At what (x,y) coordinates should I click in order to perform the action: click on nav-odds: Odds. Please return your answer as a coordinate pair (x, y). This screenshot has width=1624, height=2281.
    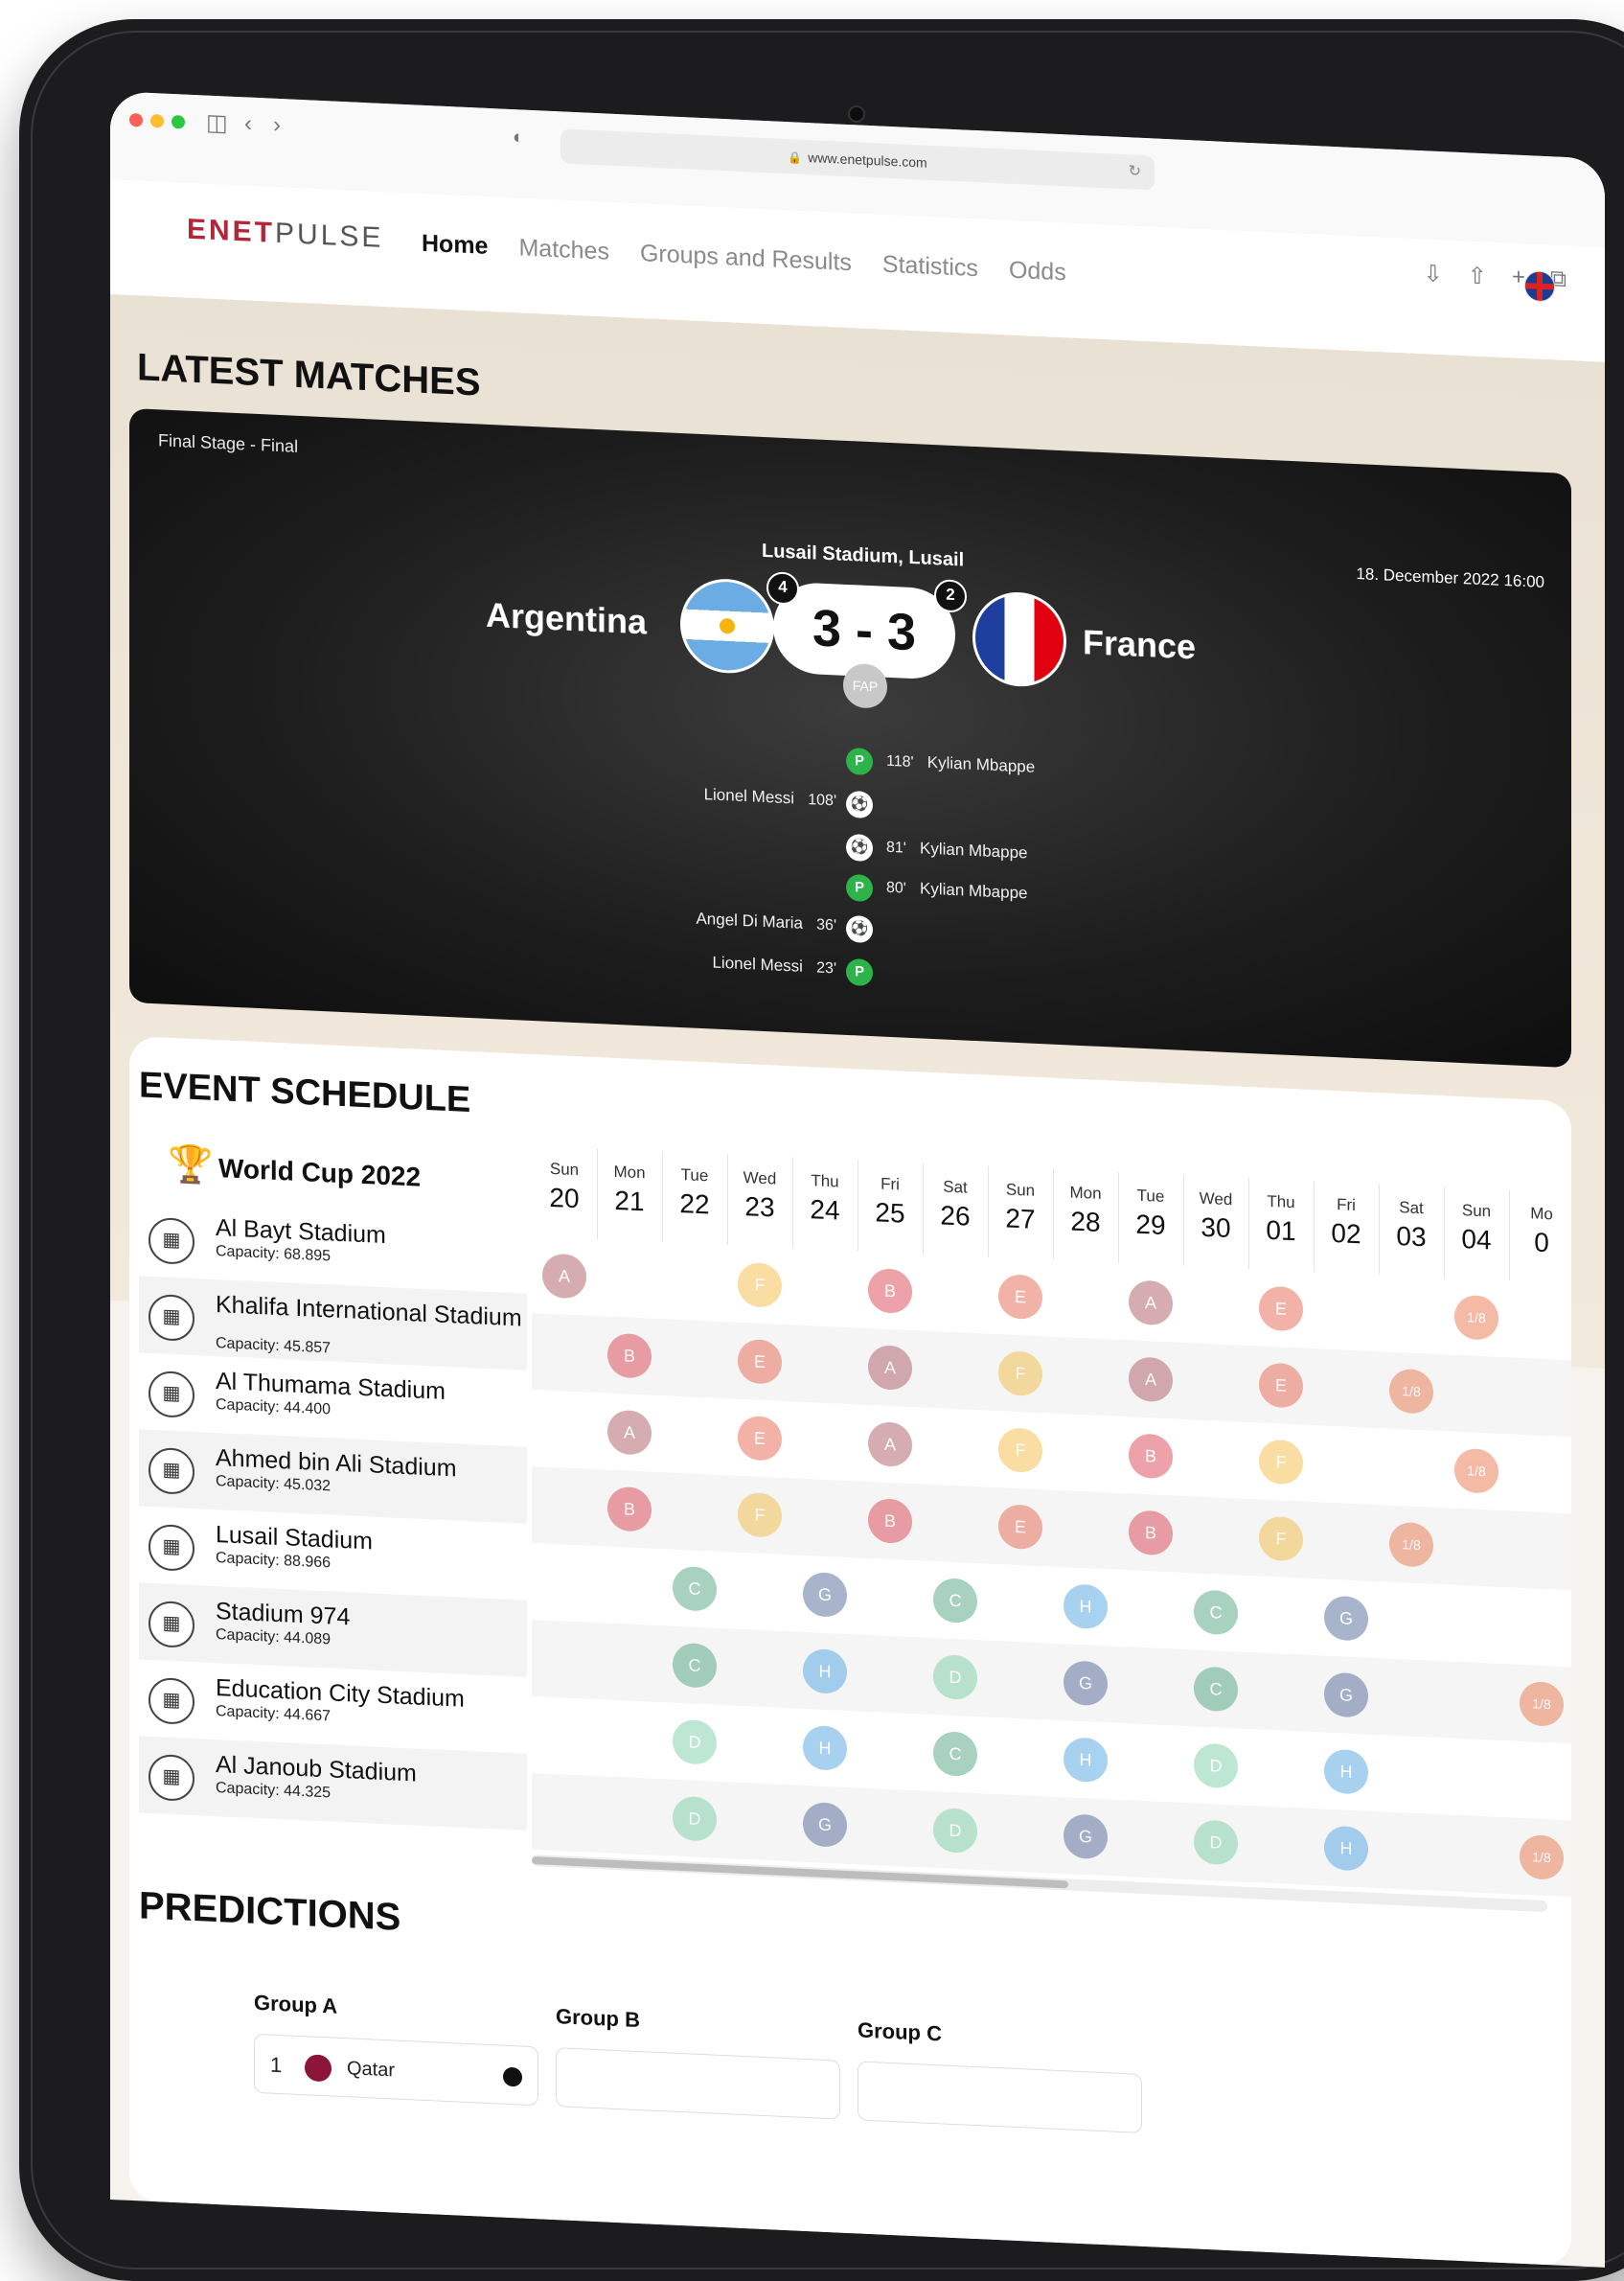
    Looking at the image, I should click on (1037, 272).